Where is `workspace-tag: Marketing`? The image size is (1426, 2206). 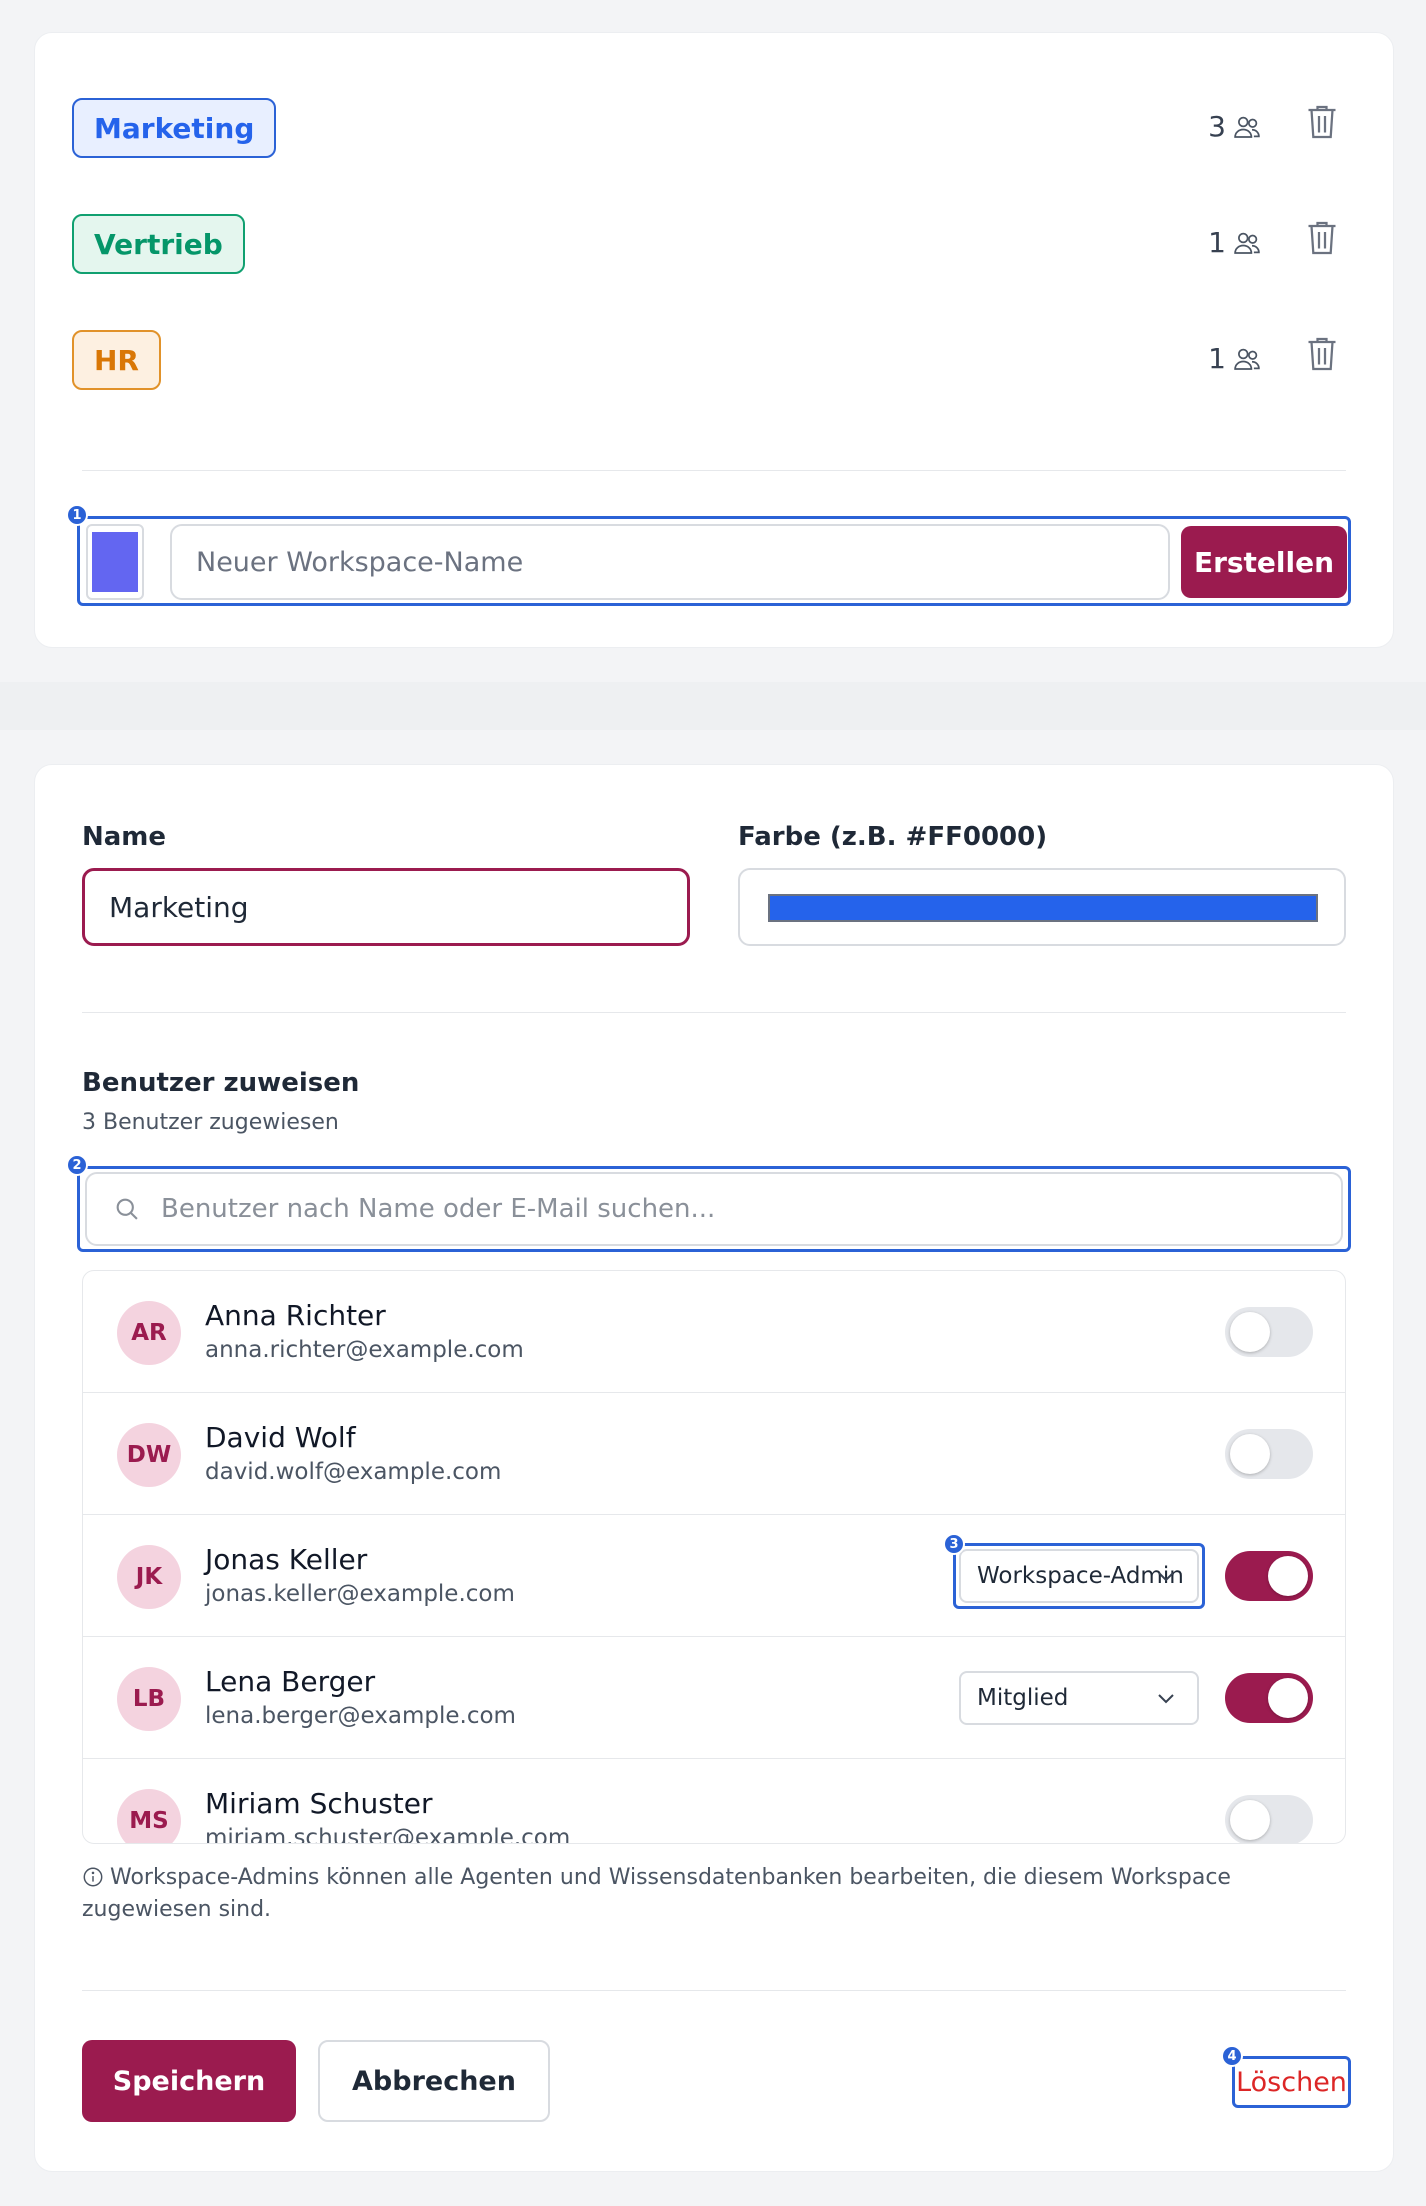 workspace-tag: Marketing is located at coordinates (174, 128).